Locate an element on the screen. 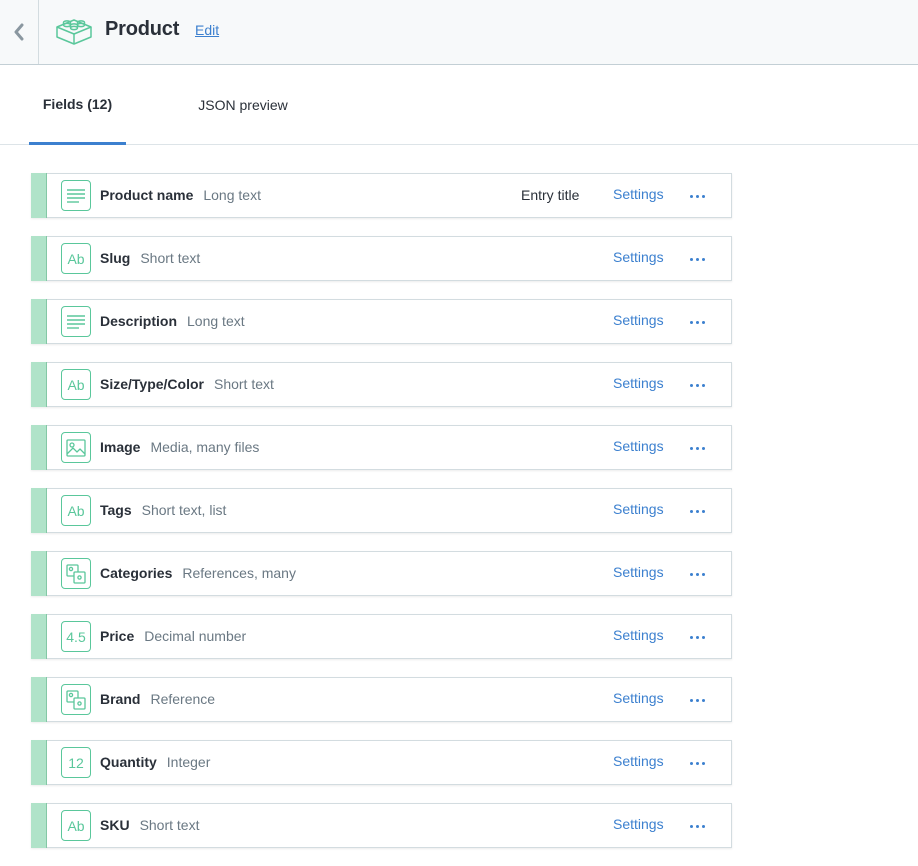  field-name: SKU Short text is located at coordinates (149, 825).